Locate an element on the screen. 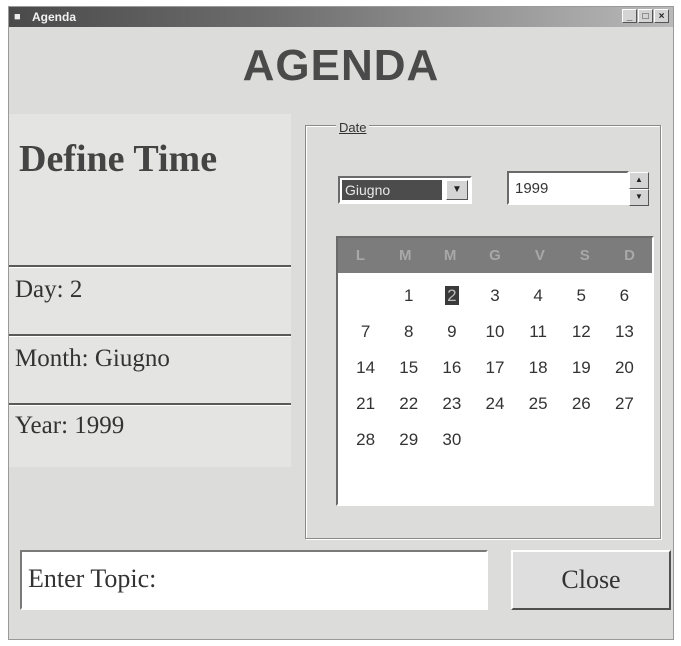 The height and width of the screenshot is (646, 681). calendar-day: 17 is located at coordinates (494, 368).